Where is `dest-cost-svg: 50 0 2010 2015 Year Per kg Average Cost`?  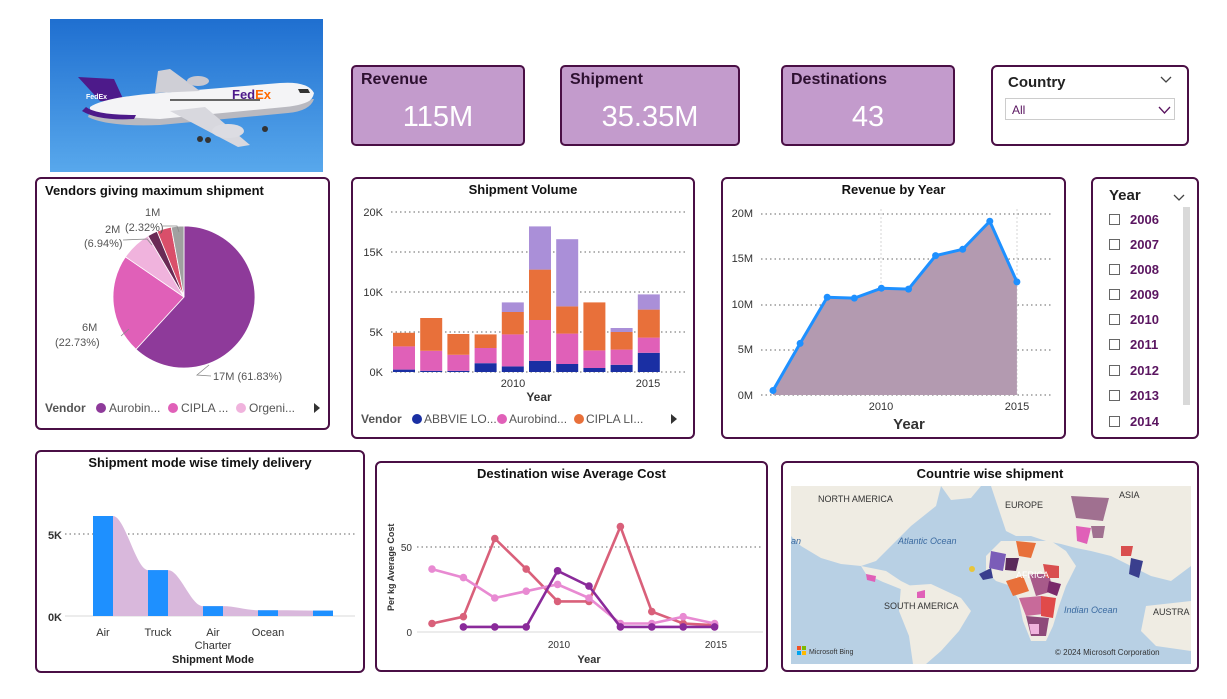 dest-cost-svg: 50 0 2010 2015 Year Per kg Average Cost is located at coordinates (574, 594).